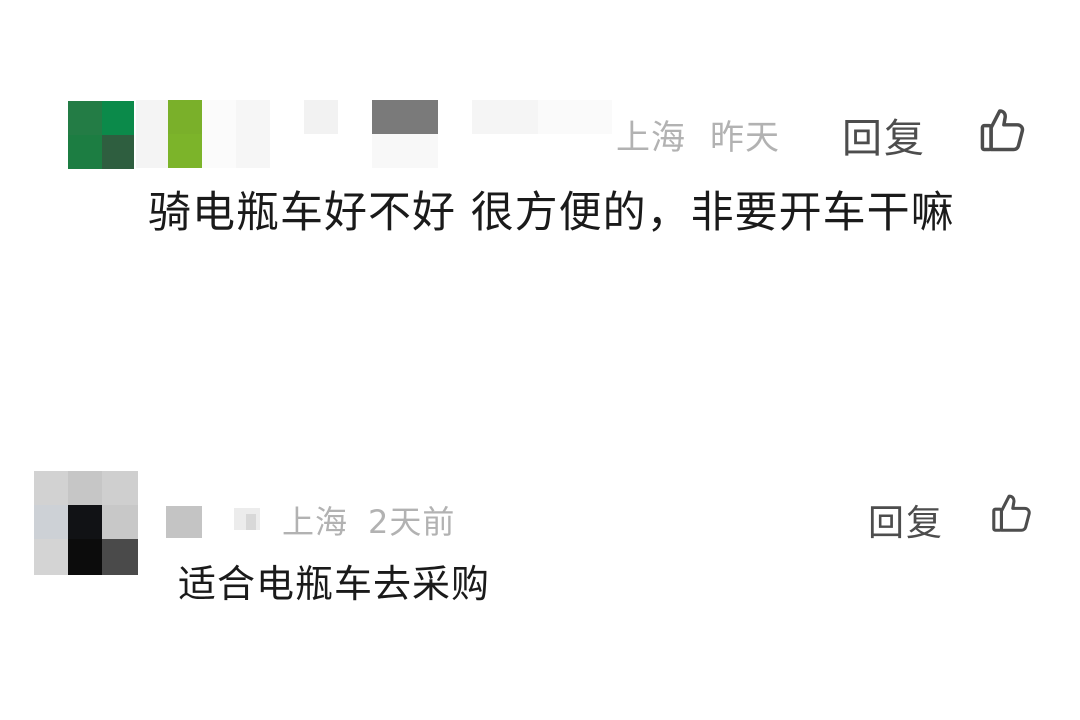 This screenshot has height=720, width=1080. Describe the element at coordinates (412, 522) in the screenshot. I see `timestamp: 2天前` at that location.